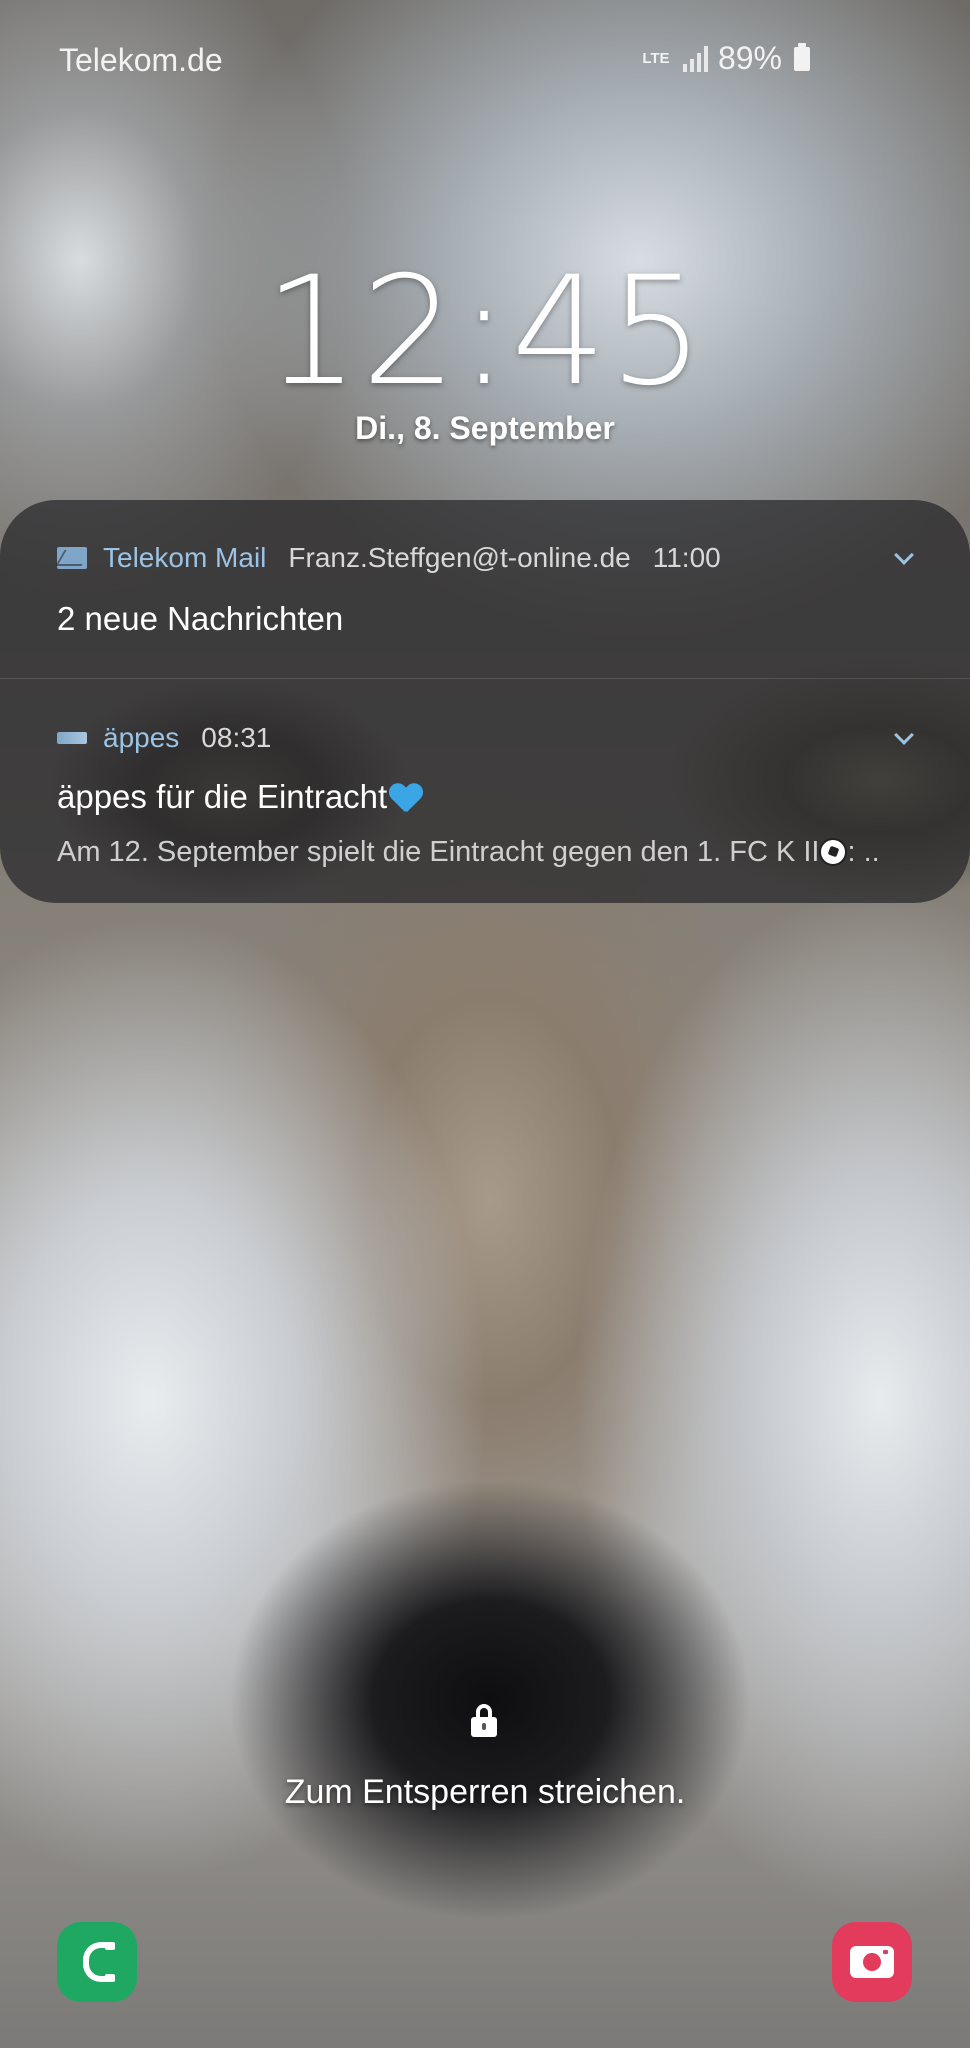 The image size is (970, 2048). I want to click on lte-indicator: LTE, so click(656, 58).